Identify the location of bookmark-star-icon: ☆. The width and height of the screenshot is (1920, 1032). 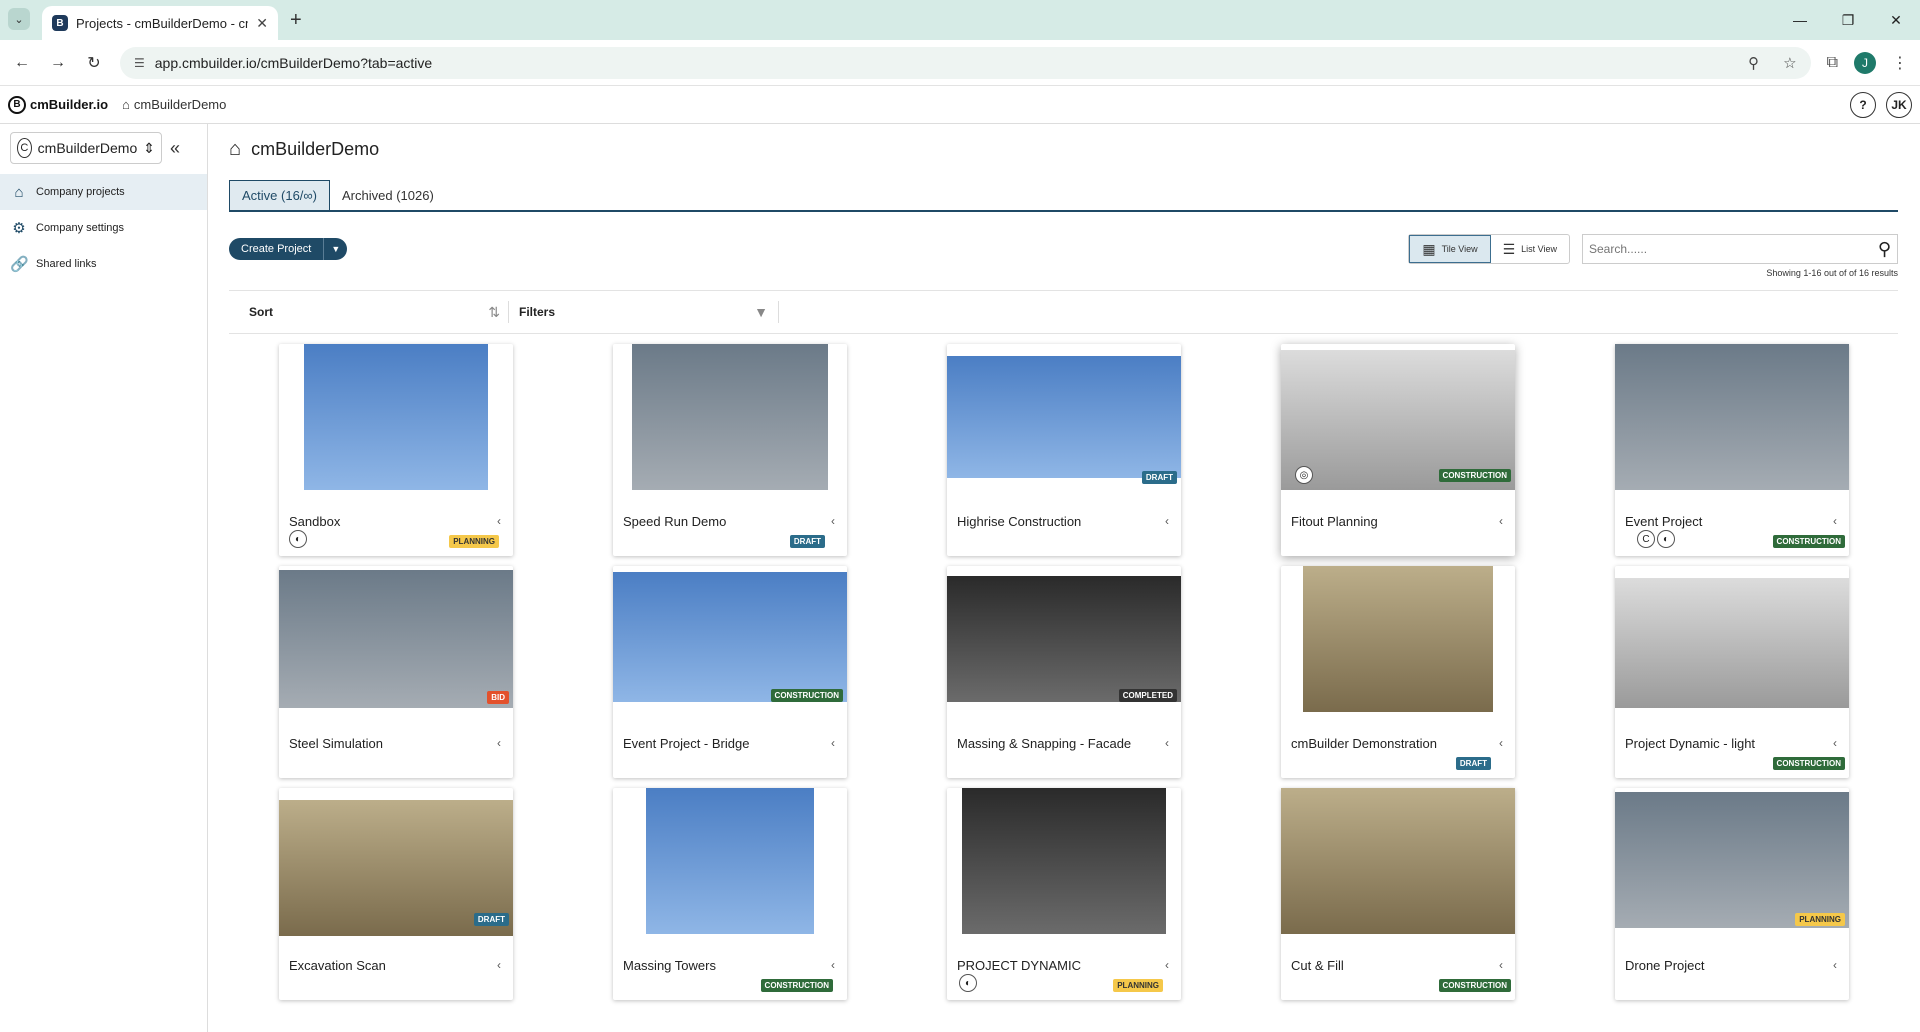
(1789, 63).